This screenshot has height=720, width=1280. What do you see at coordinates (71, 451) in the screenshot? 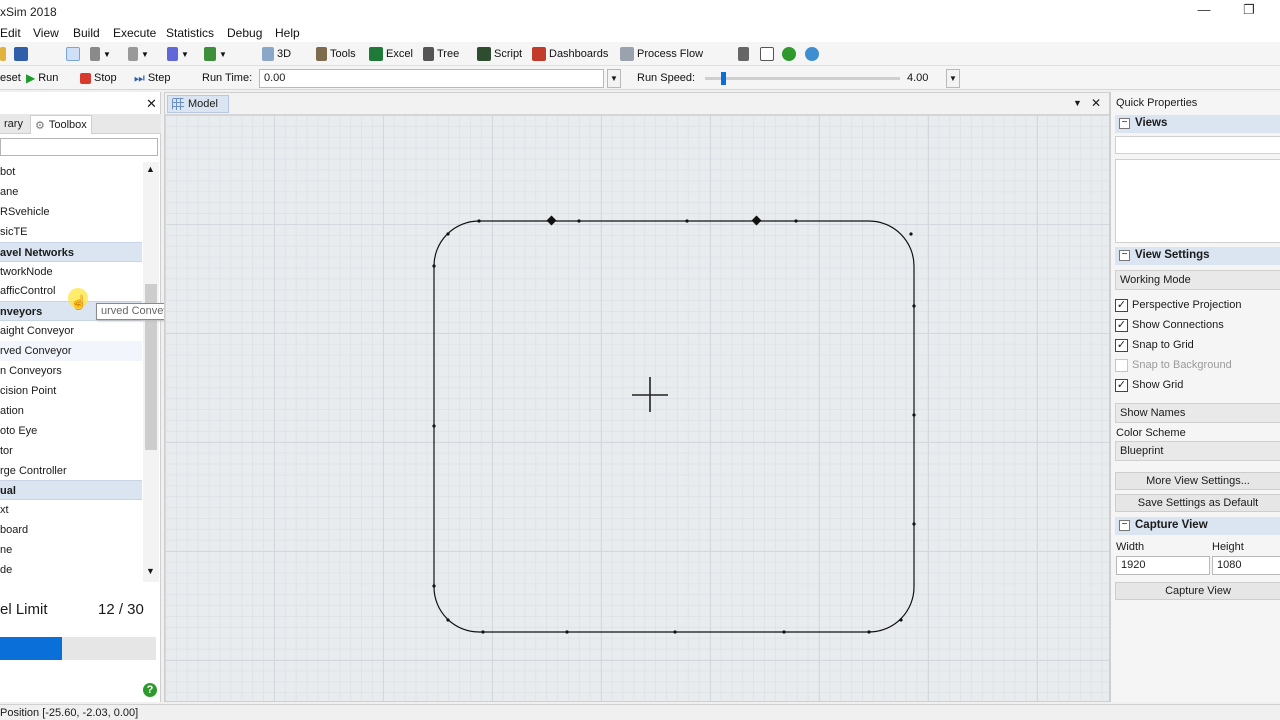
I see `library-item: tor` at bounding box center [71, 451].